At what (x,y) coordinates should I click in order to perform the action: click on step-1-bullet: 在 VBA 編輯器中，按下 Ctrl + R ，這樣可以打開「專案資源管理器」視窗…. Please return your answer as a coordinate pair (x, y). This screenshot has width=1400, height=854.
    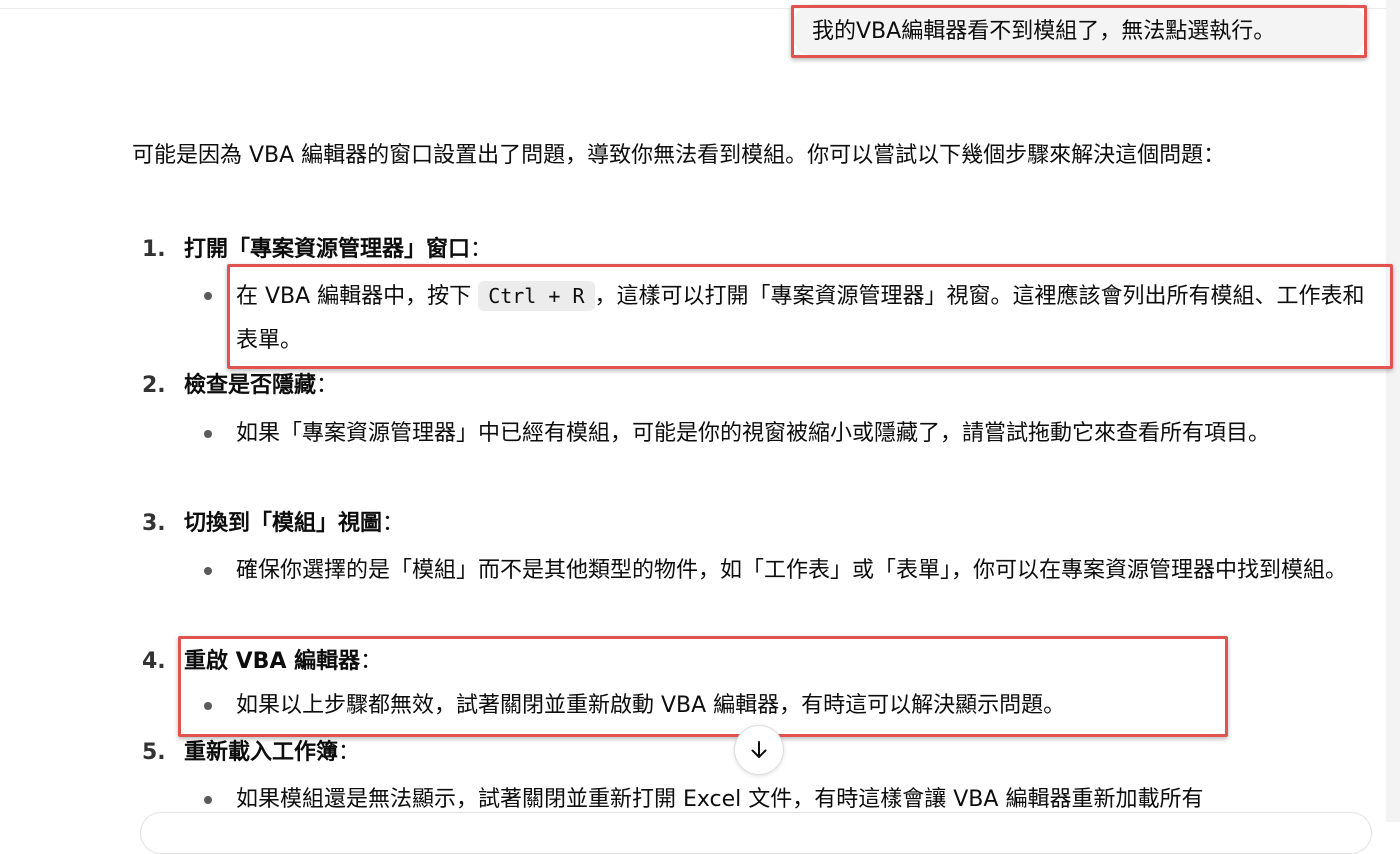
    Looking at the image, I should click on (811, 318).